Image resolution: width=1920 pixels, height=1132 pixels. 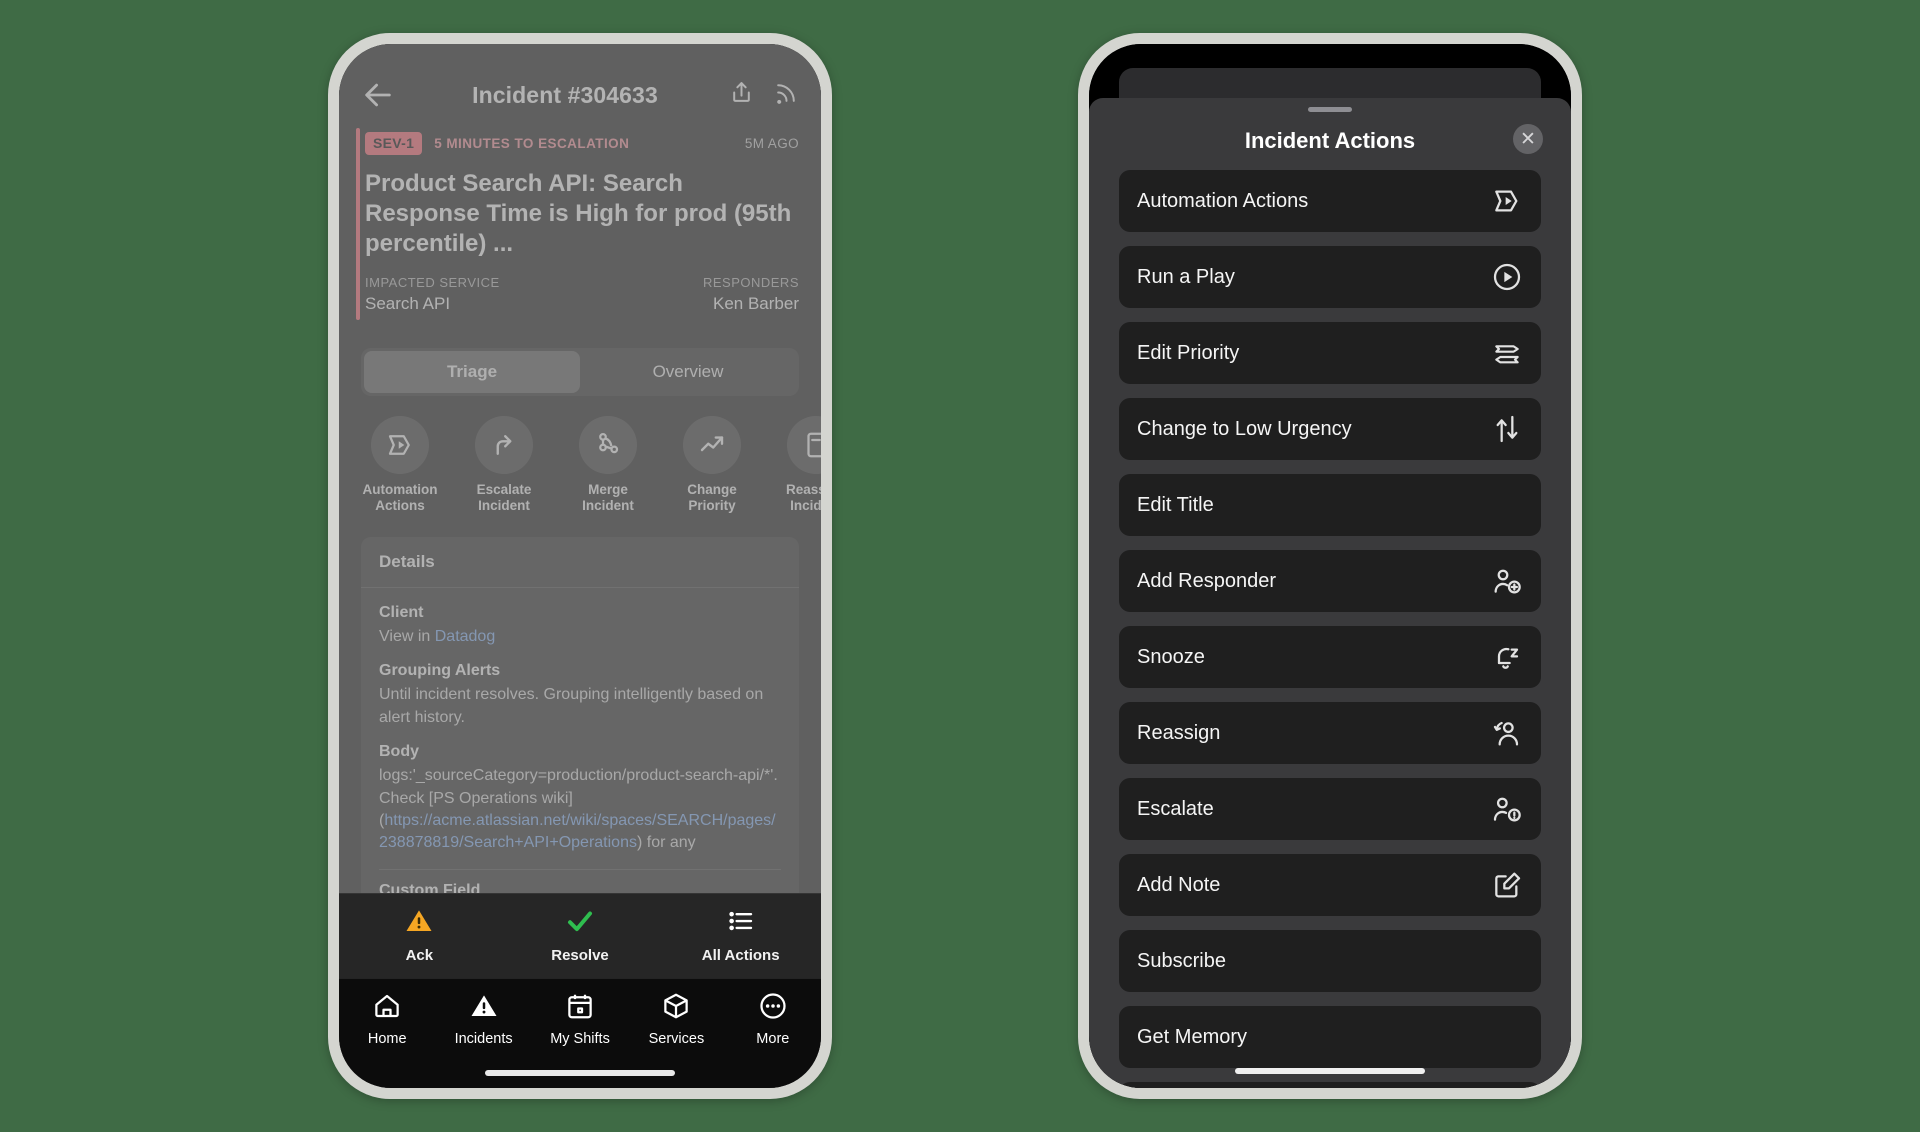 I want to click on sheet-item-label: Snooze, so click(x=1171, y=656).